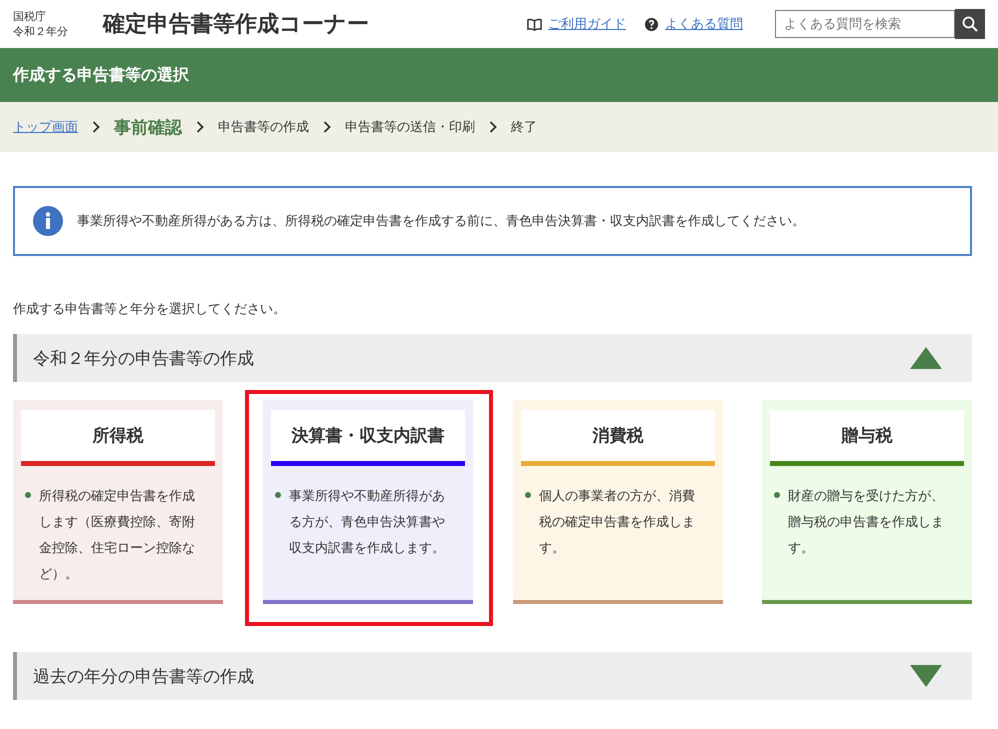 Image resolution: width=998 pixels, height=729 pixels. I want to click on help-icon, so click(651, 24).